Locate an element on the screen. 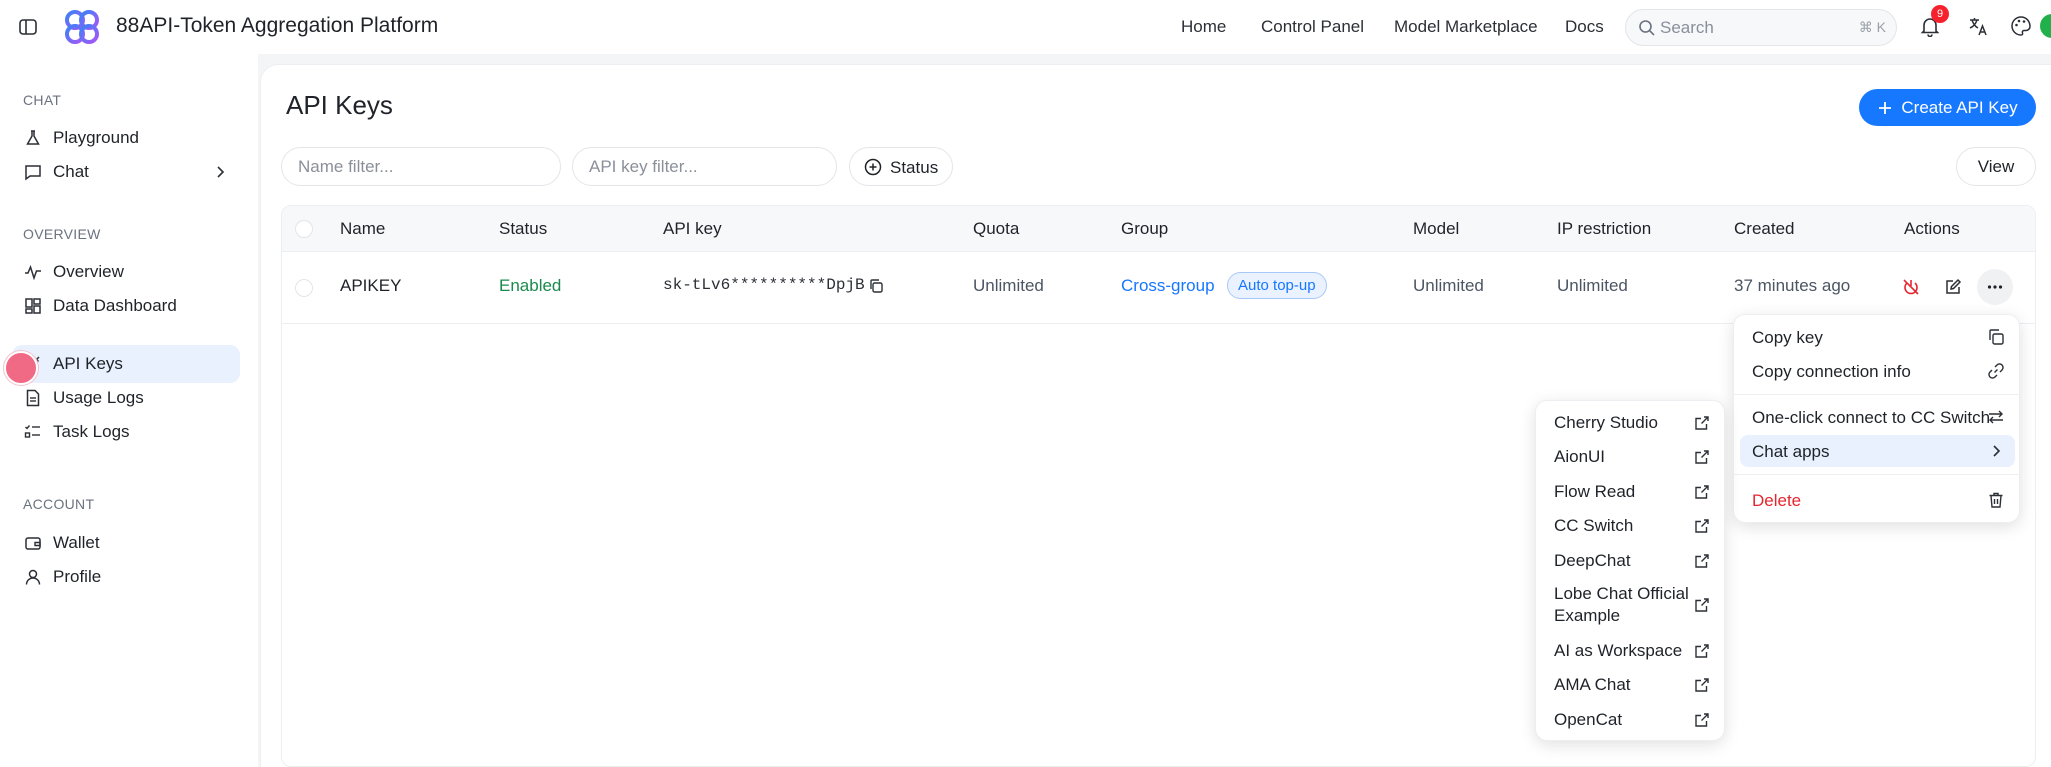 Image resolution: width=2051 pixels, height=767 pixels. floating-assistant-icon is located at coordinates (21, 368).